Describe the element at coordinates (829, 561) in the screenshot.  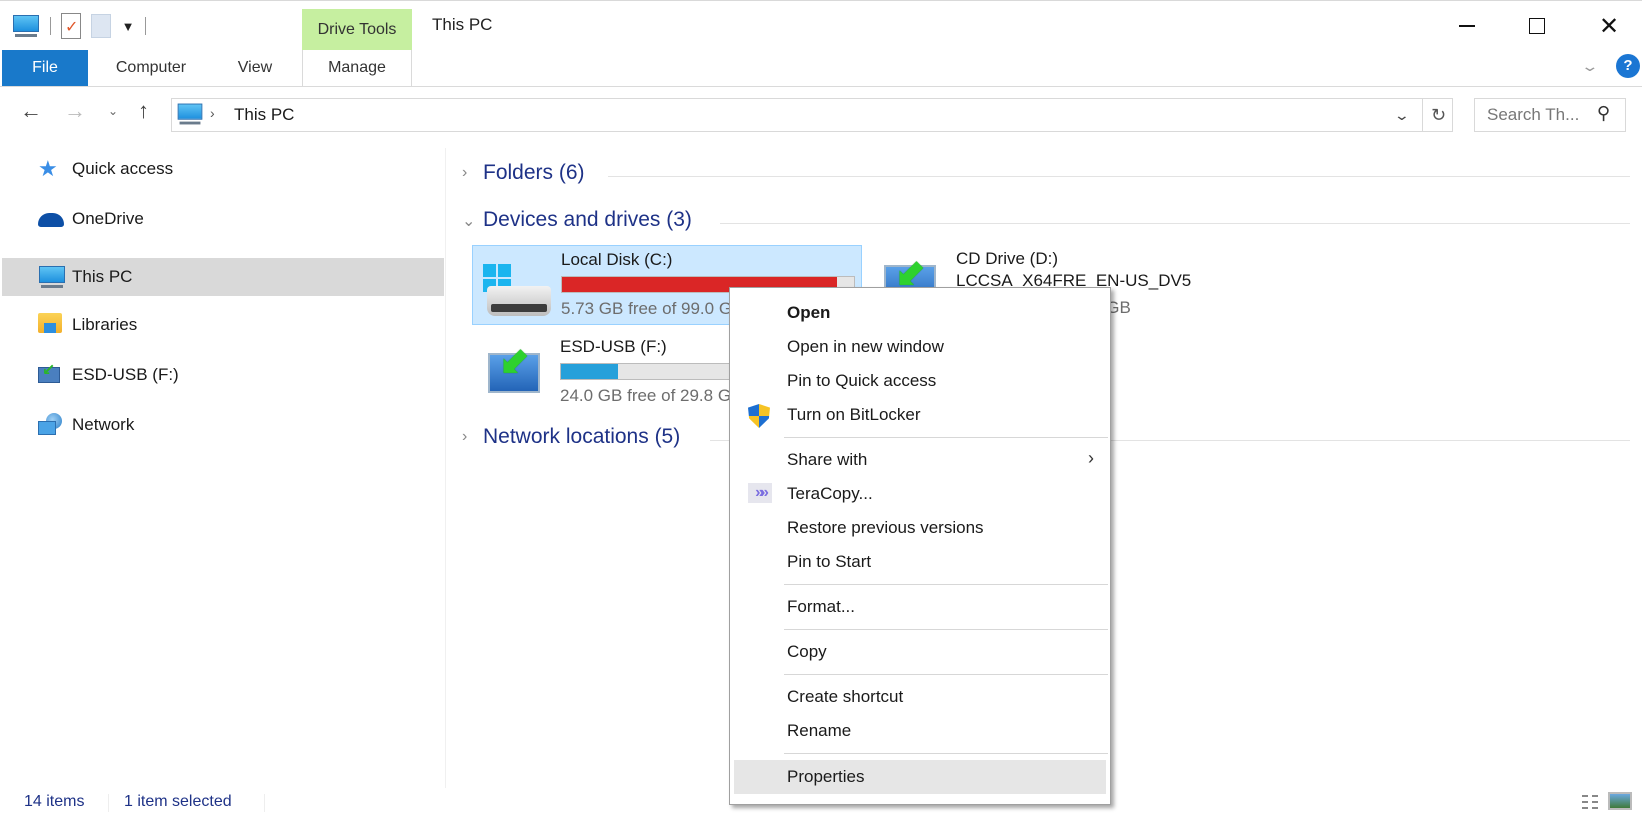
I see `menu-item-label: Pin to Start` at that location.